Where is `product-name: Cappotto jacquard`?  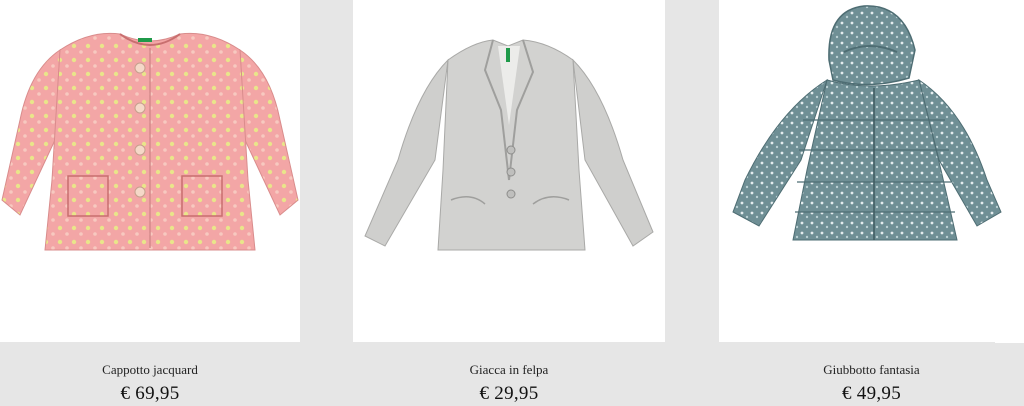
product-name: Cappotto jacquard is located at coordinates (150, 370).